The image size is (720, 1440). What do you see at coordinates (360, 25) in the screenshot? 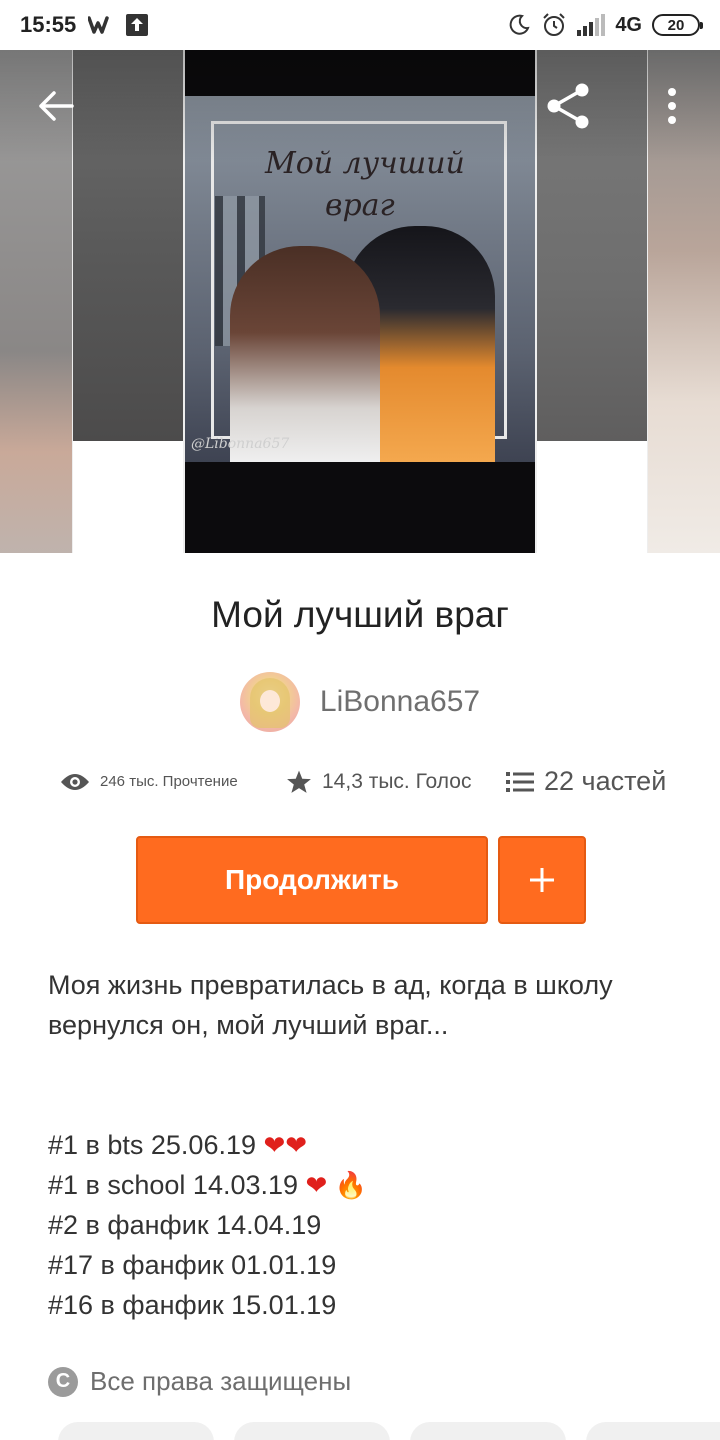
I see `status-bar: 15:55 4G 20` at bounding box center [360, 25].